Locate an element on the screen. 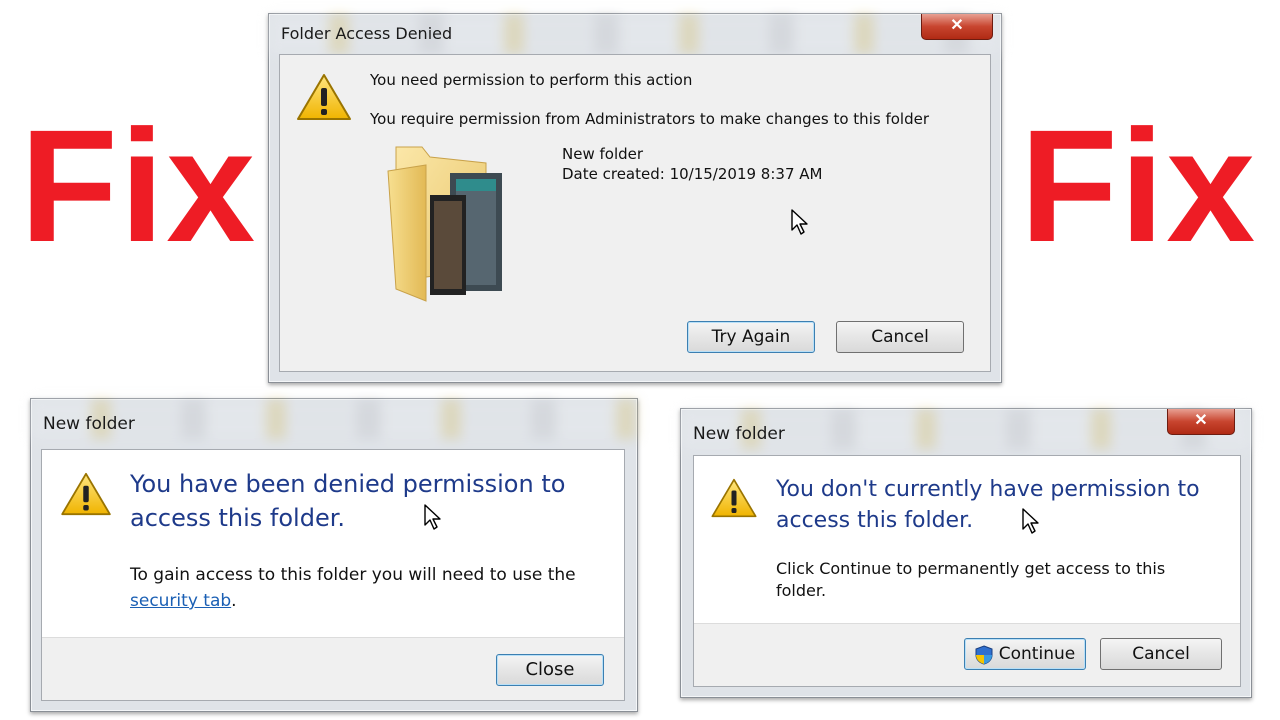 This screenshot has width=1280, height=720. fix-text-left: Fix is located at coordinates (139, 185).